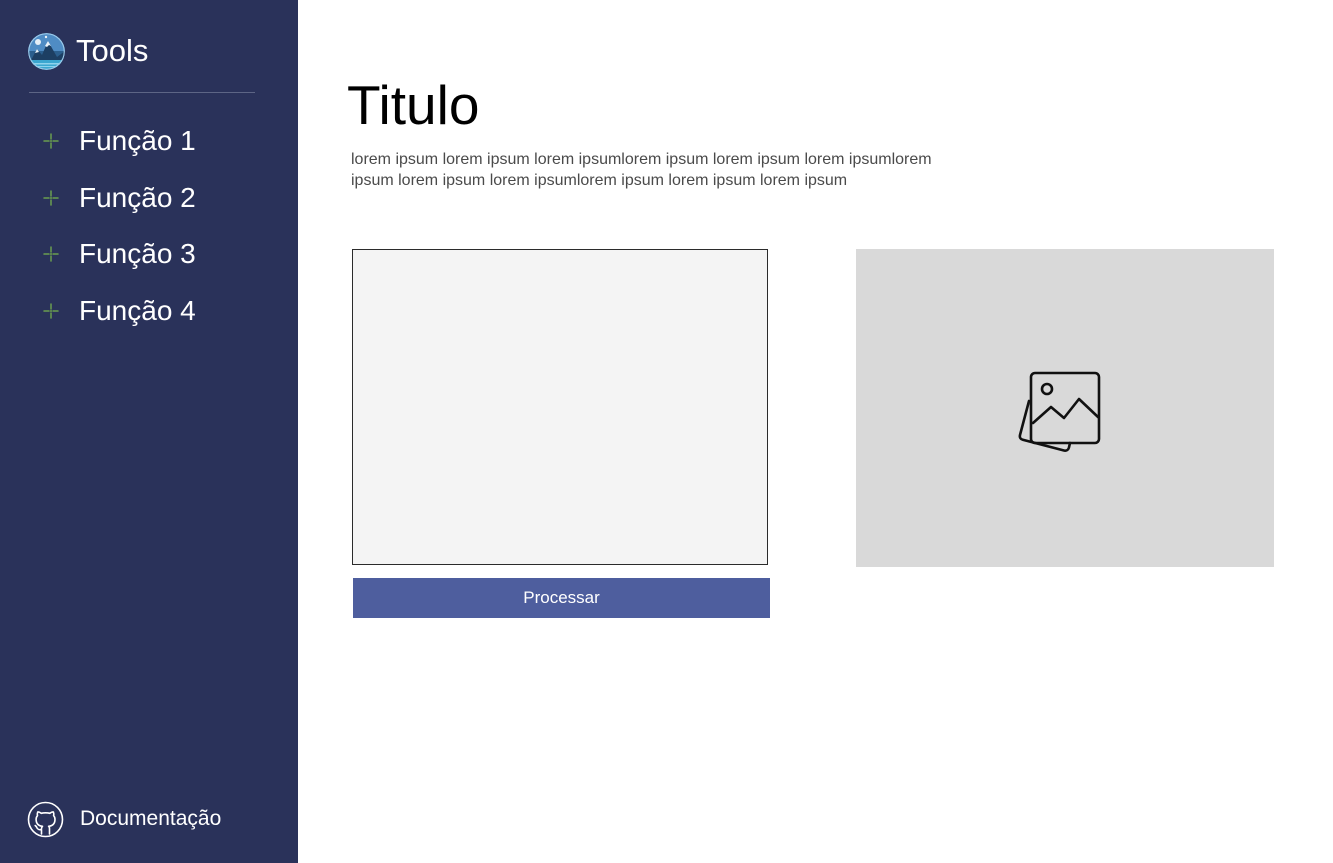 This screenshot has height=863, width=1333. I want to click on sidebar-item-label: Função 1, so click(137, 141).